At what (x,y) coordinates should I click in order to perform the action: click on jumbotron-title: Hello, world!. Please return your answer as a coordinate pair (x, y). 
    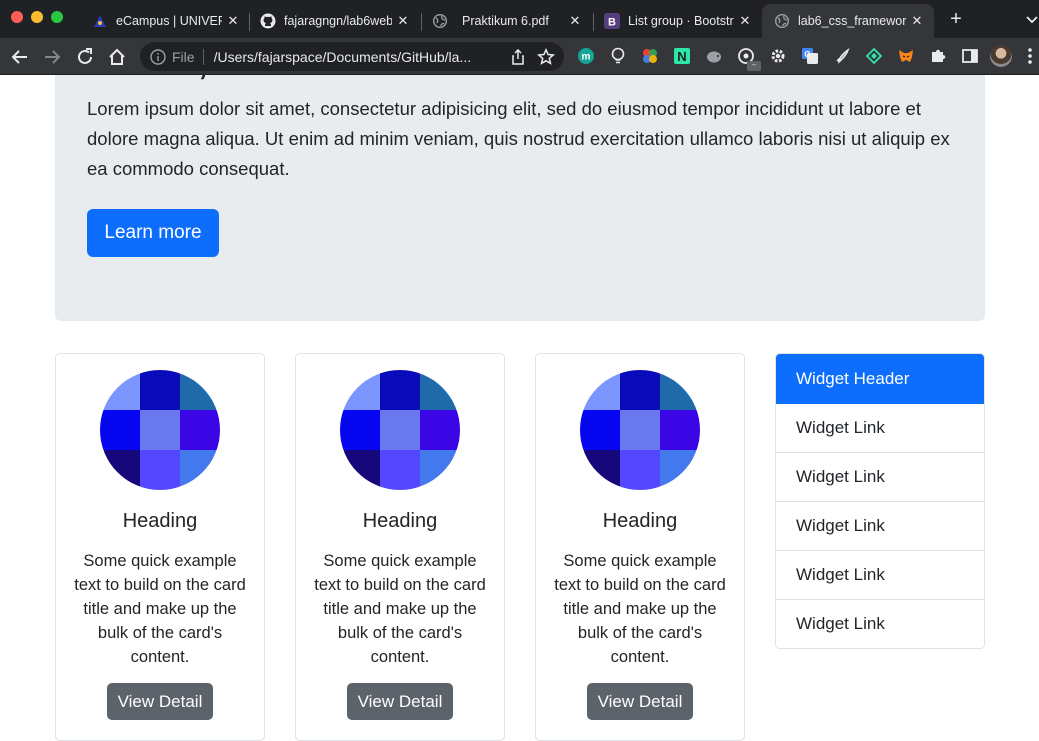
    Looking at the image, I should click on (219, 81).